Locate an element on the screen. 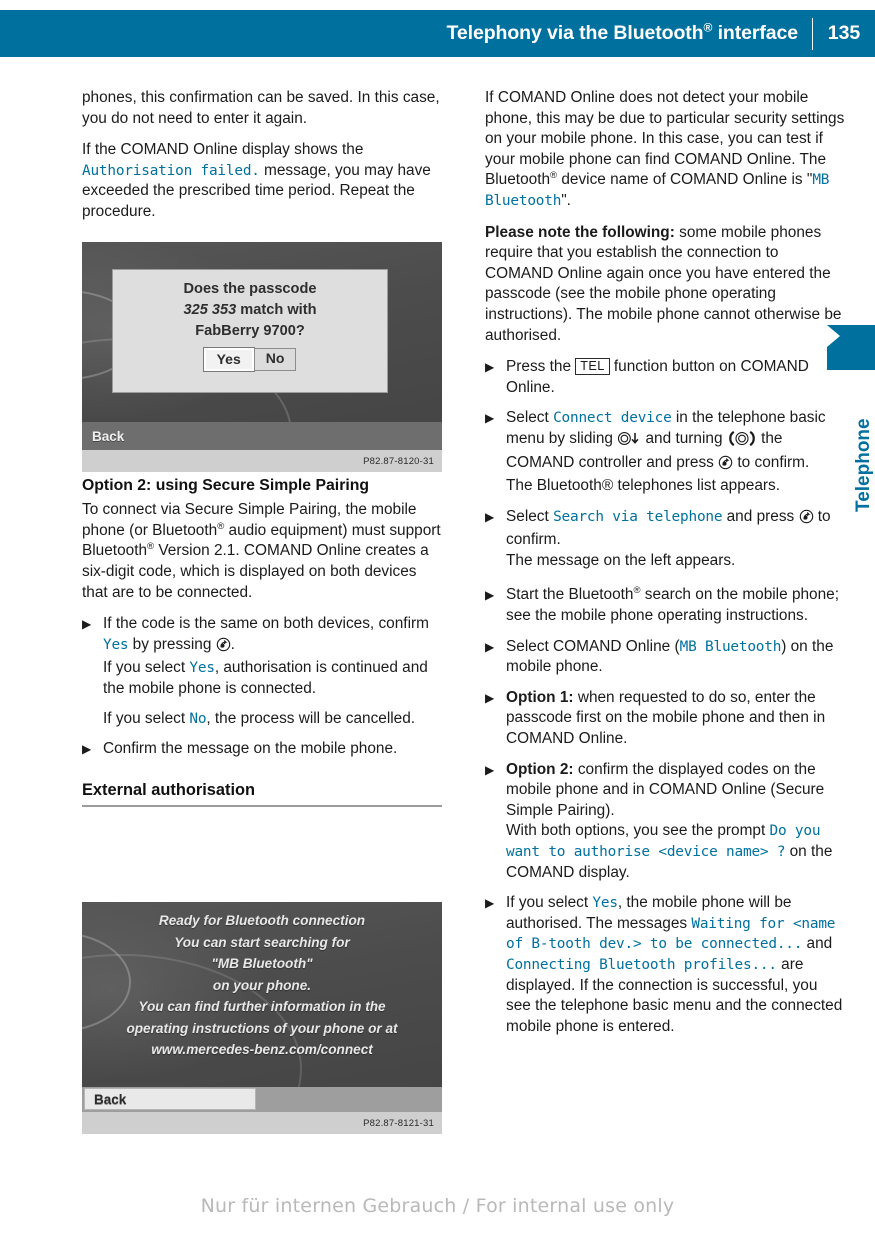  ui-menu-connect-device: Connect device is located at coordinates (612, 418).